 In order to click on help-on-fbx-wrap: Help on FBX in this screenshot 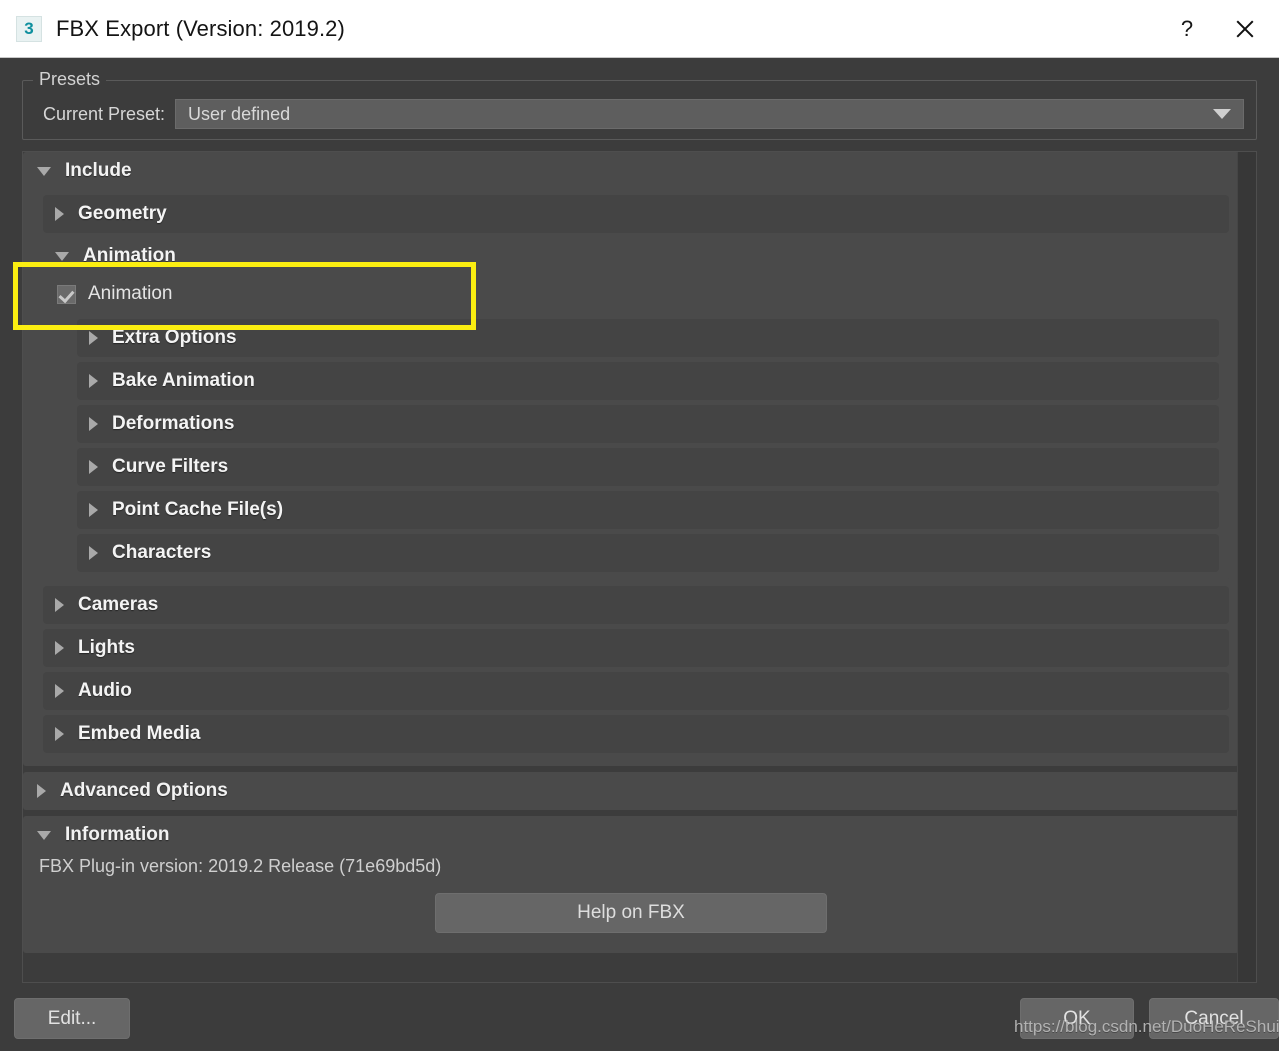, I will do `click(631, 916)`.